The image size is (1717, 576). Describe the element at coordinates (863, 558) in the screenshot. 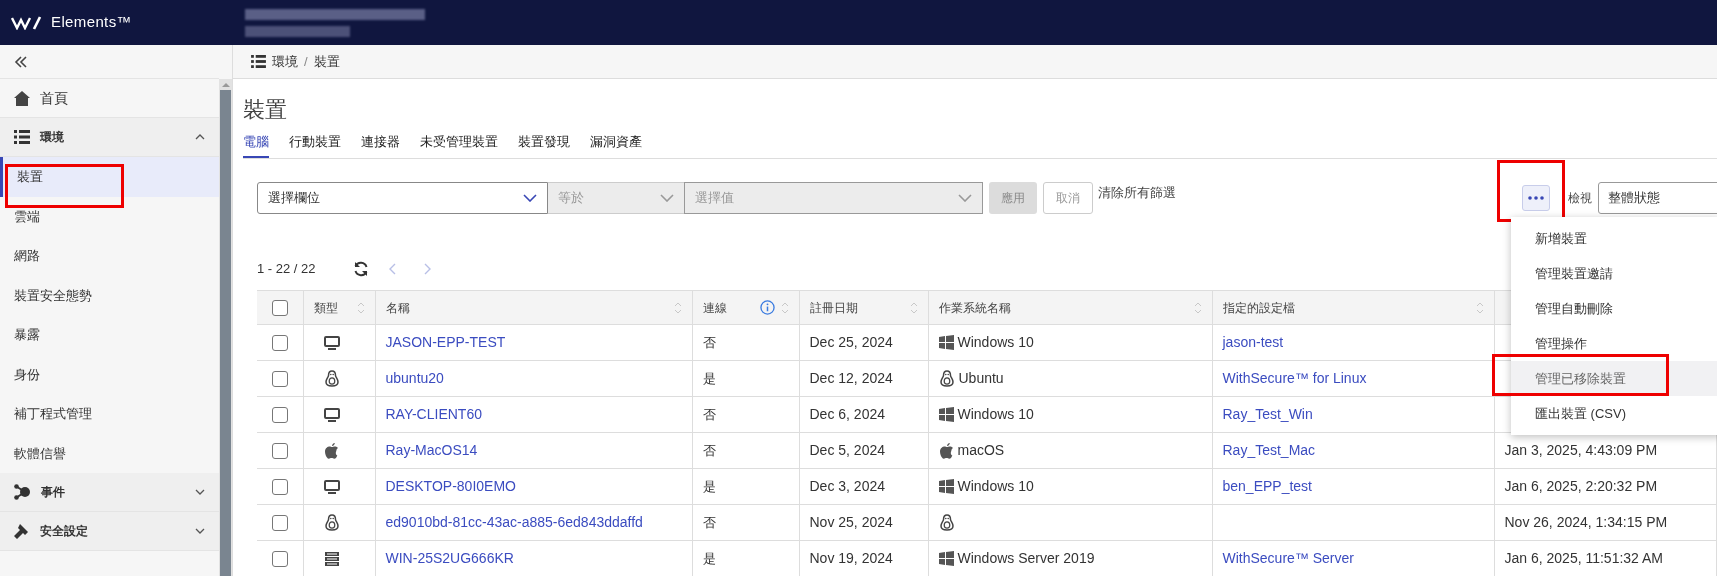

I see `table-cell: Nov 19, 2024` at that location.